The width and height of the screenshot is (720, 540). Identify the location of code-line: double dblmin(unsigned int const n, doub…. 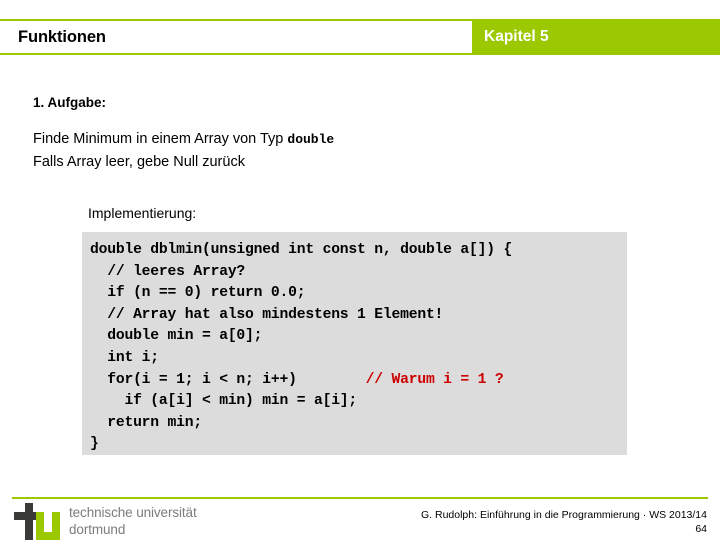
(358, 251).